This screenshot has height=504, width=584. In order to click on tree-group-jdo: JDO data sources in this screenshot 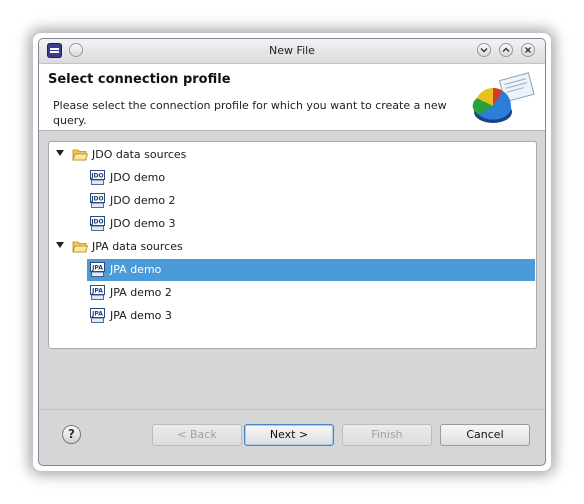, I will do `click(292, 155)`.